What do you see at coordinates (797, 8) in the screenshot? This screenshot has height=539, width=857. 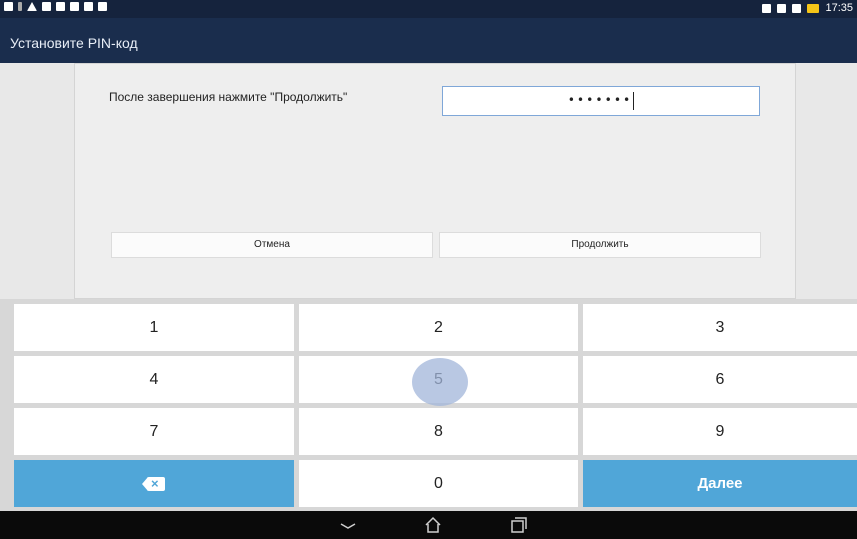 I see `wifi-icon` at bounding box center [797, 8].